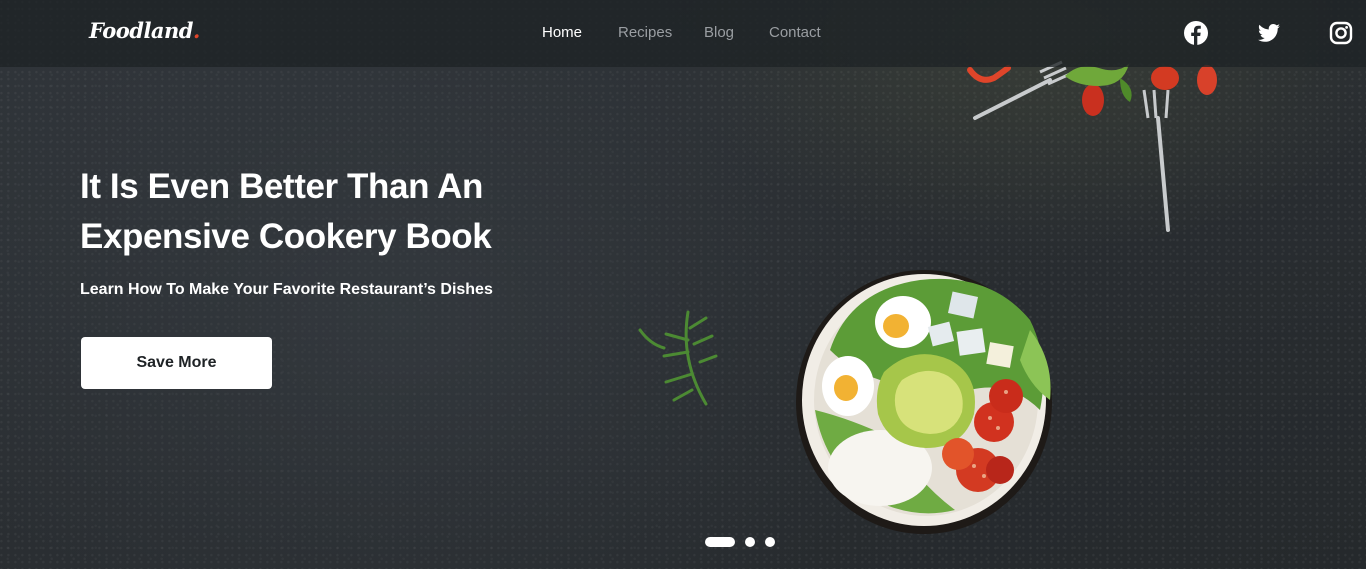 The height and width of the screenshot is (569, 1366). I want to click on slider-dot-active, so click(720, 542).